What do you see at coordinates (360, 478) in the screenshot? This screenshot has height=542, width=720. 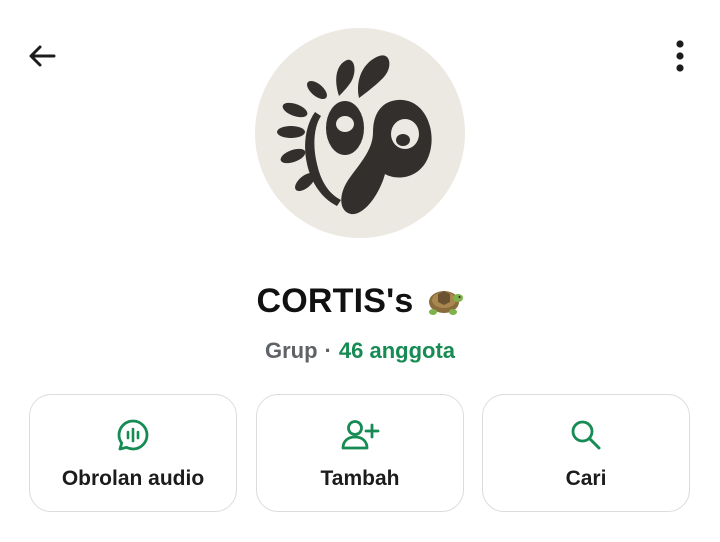 I see `add-member-label: Tambah` at bounding box center [360, 478].